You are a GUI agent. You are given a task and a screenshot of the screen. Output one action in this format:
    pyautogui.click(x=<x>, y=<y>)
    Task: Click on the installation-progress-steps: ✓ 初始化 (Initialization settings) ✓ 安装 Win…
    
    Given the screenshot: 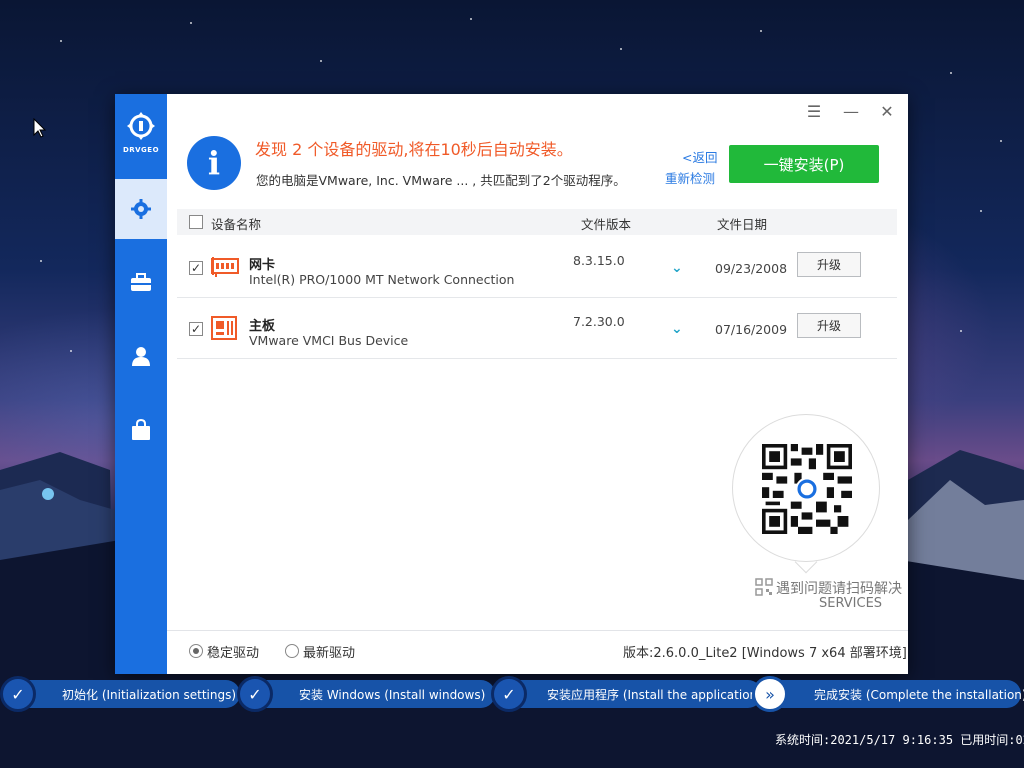 What is the action you would take?
    pyautogui.click(x=512, y=694)
    